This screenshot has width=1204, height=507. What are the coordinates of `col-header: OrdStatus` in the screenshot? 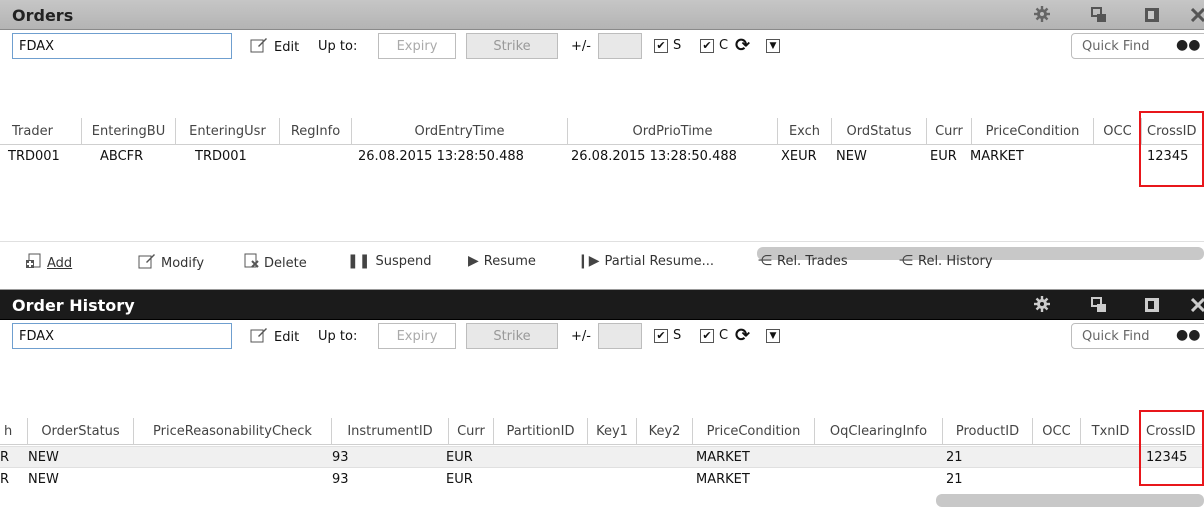 It's located at (879, 131).